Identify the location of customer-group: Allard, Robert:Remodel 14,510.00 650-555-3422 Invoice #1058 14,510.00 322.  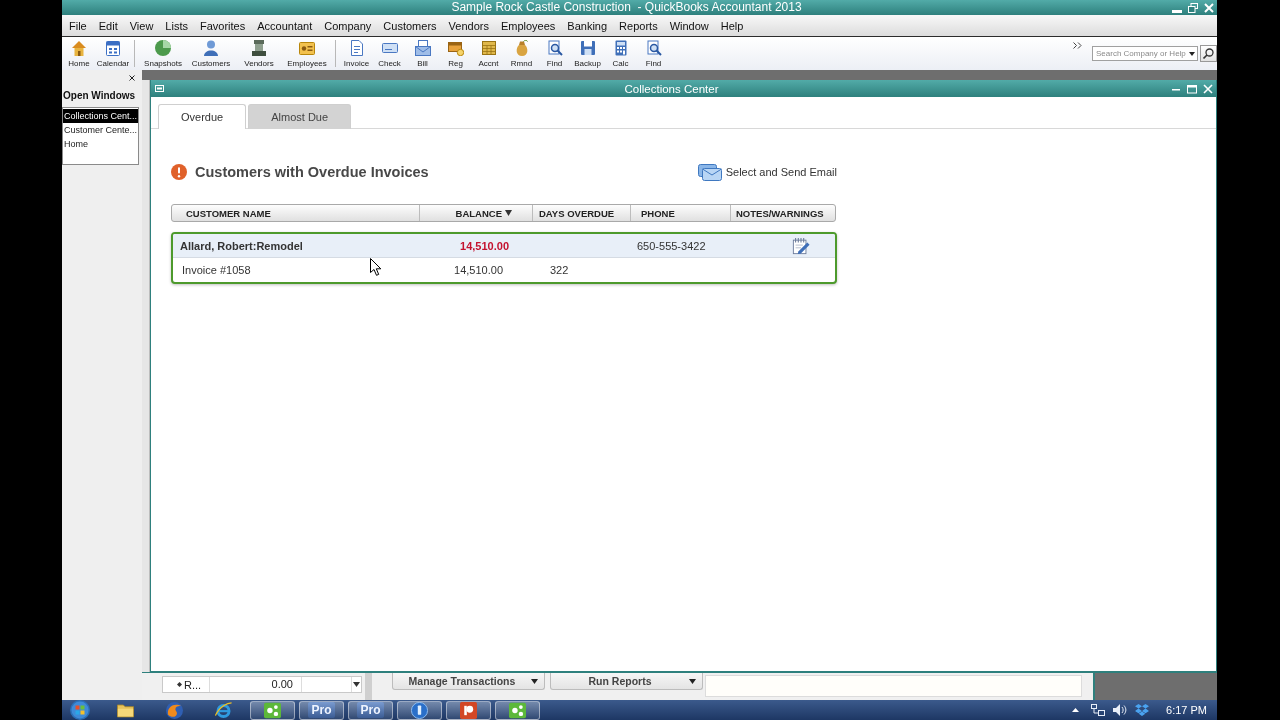
(504, 258).